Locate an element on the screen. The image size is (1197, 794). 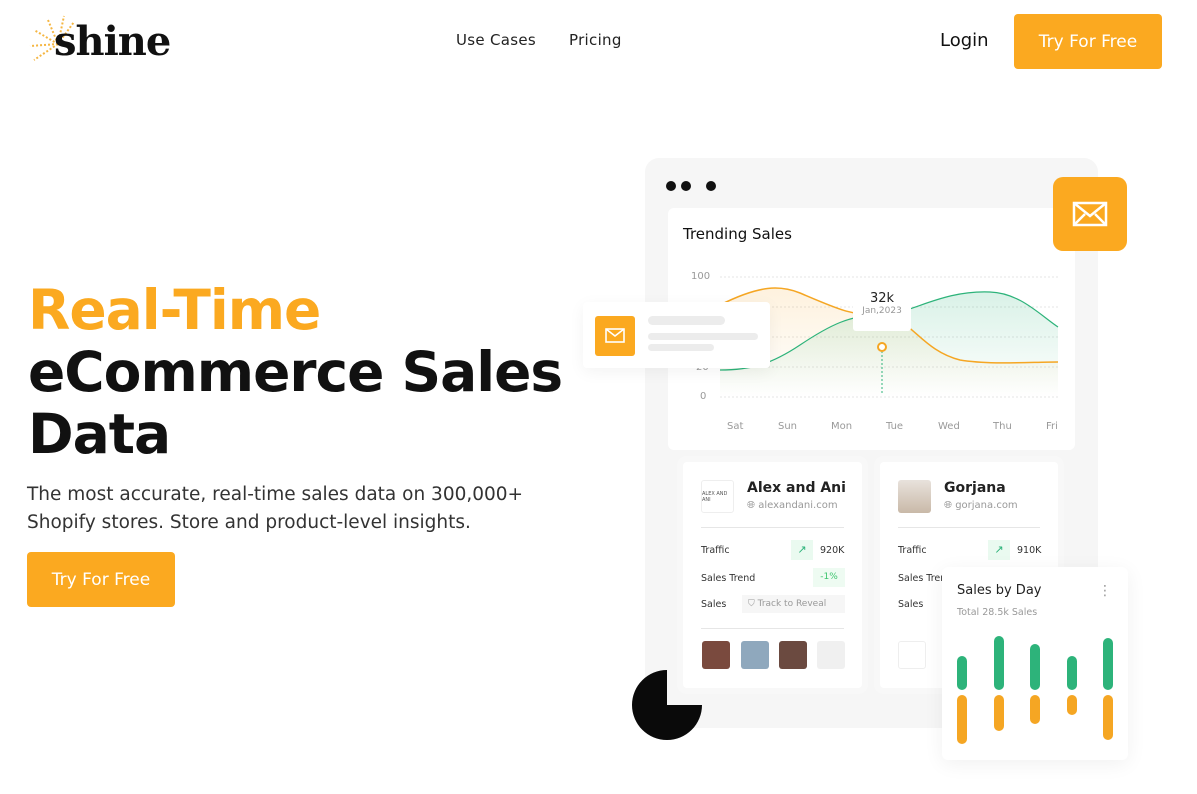
store-logo: ALEX AND ANI is located at coordinates (717, 496).